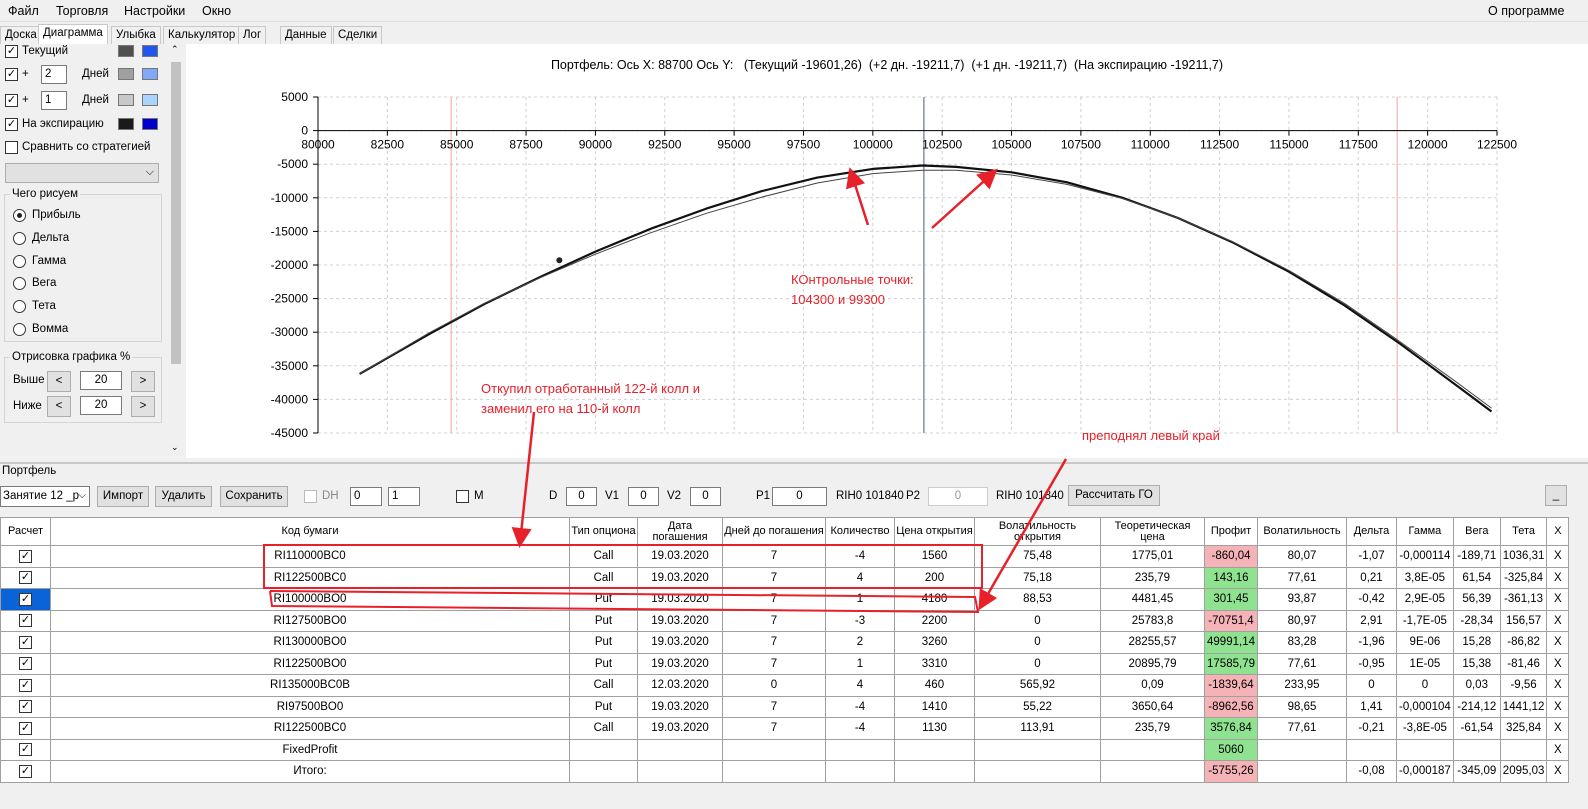 The width and height of the screenshot is (1588, 809). I want to click on cell-vega: 0,03, so click(1476, 685).